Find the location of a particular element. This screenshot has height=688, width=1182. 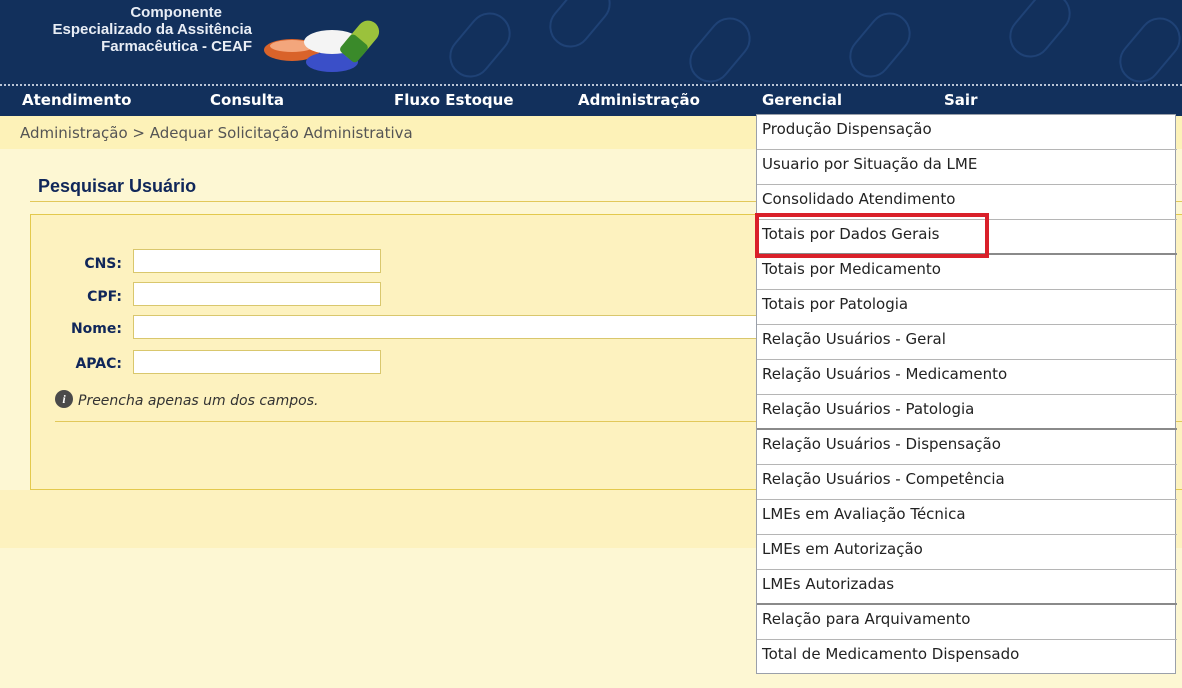

cns-label: CNS: is located at coordinates (103, 264).